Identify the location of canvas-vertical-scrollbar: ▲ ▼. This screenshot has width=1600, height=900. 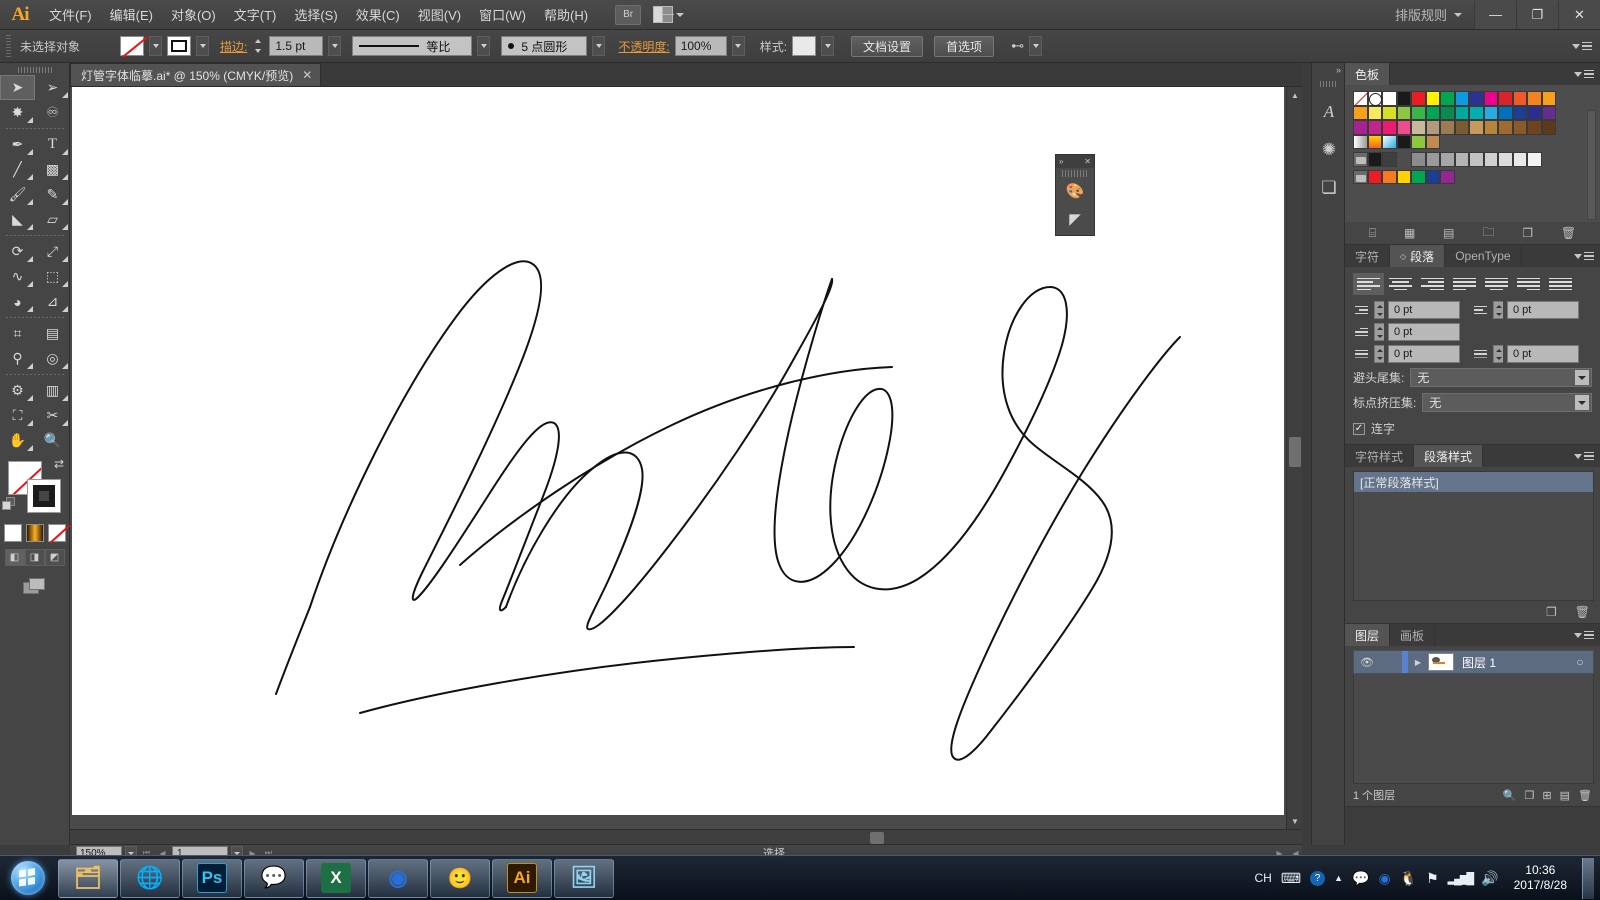
(1294, 458).